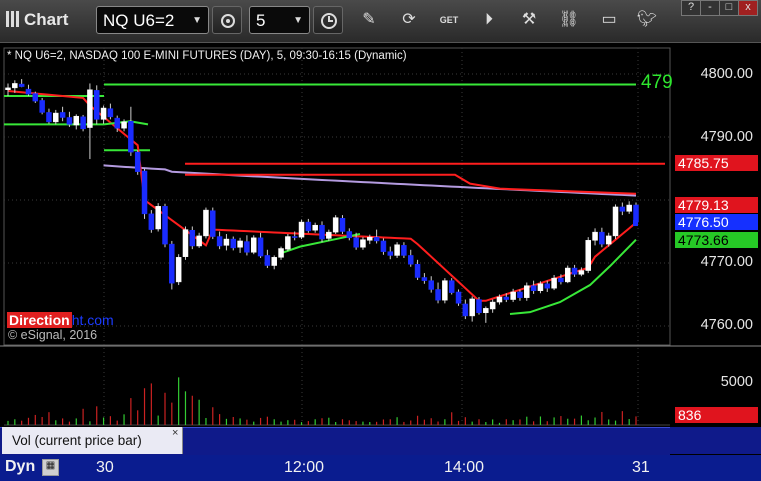 Image resolution: width=761 pixels, height=481 pixels. Describe the element at coordinates (736, 382) in the screenshot. I see `volume-scale-tick: 5000` at that location.